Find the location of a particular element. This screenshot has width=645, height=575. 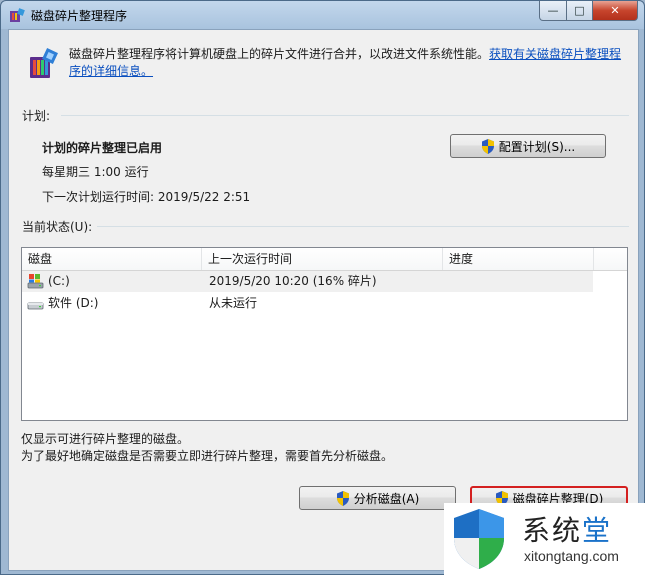

column-header-progress: 进度 is located at coordinates (518, 259).